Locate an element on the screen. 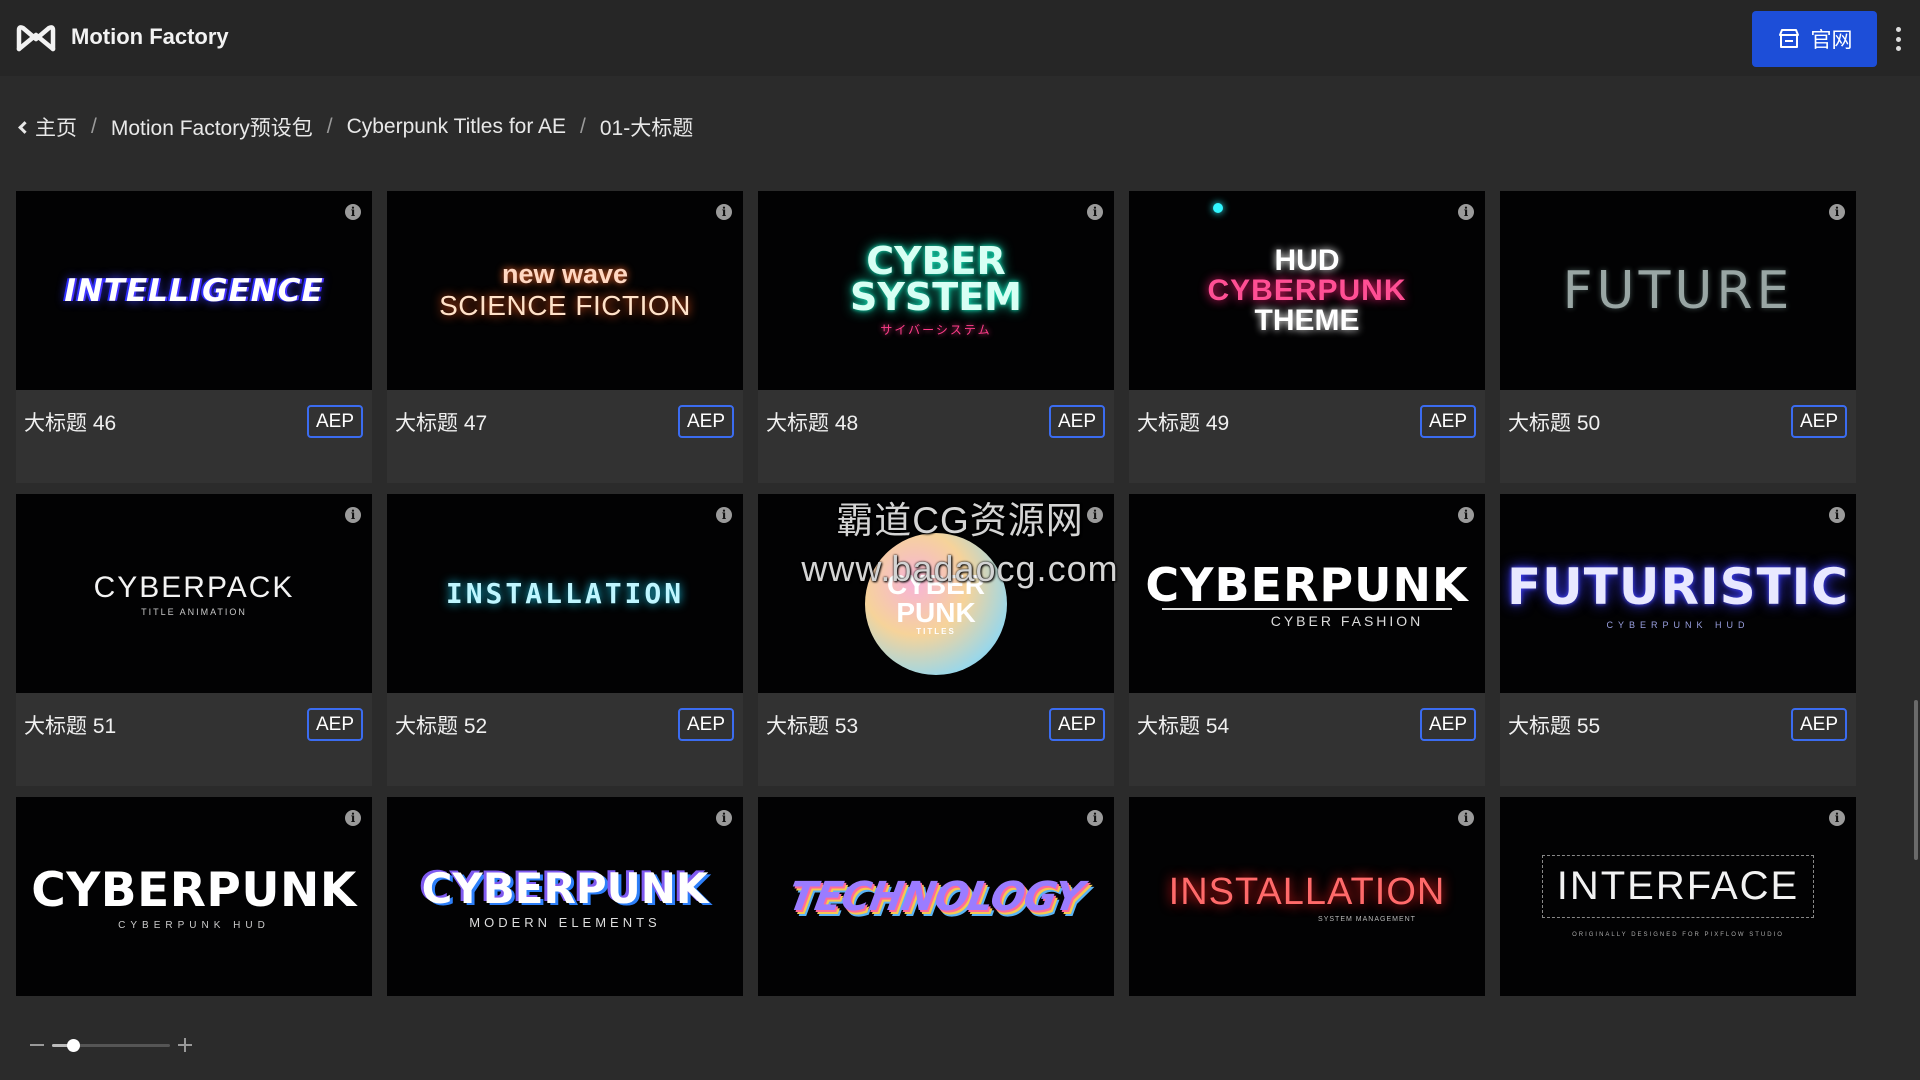 This screenshot has width=1920, height=1080. asset-thumbnail: INTELLIGENCE is located at coordinates (194, 290).